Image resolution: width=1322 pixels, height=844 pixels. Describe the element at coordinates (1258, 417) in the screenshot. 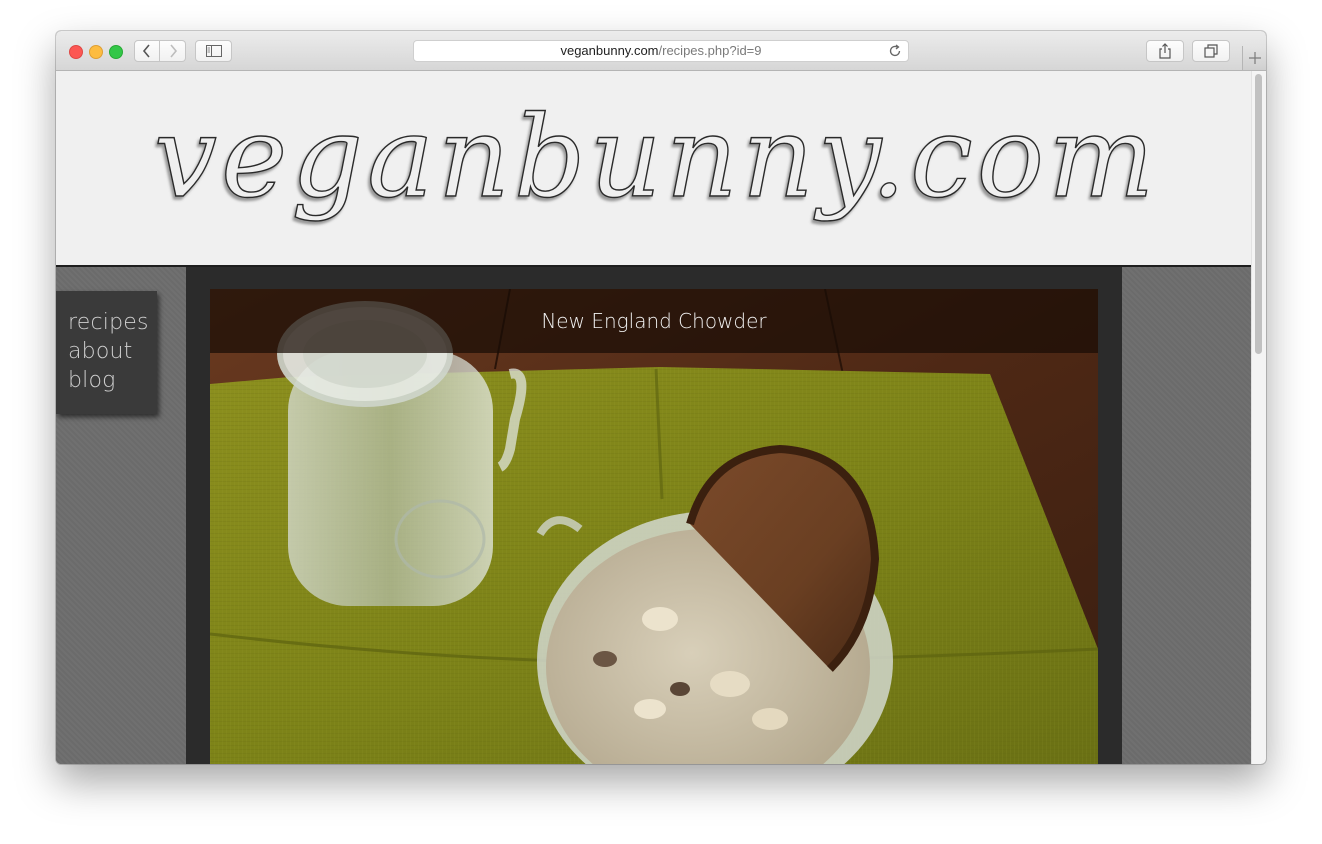

I see `vertical-scrollbar` at that location.